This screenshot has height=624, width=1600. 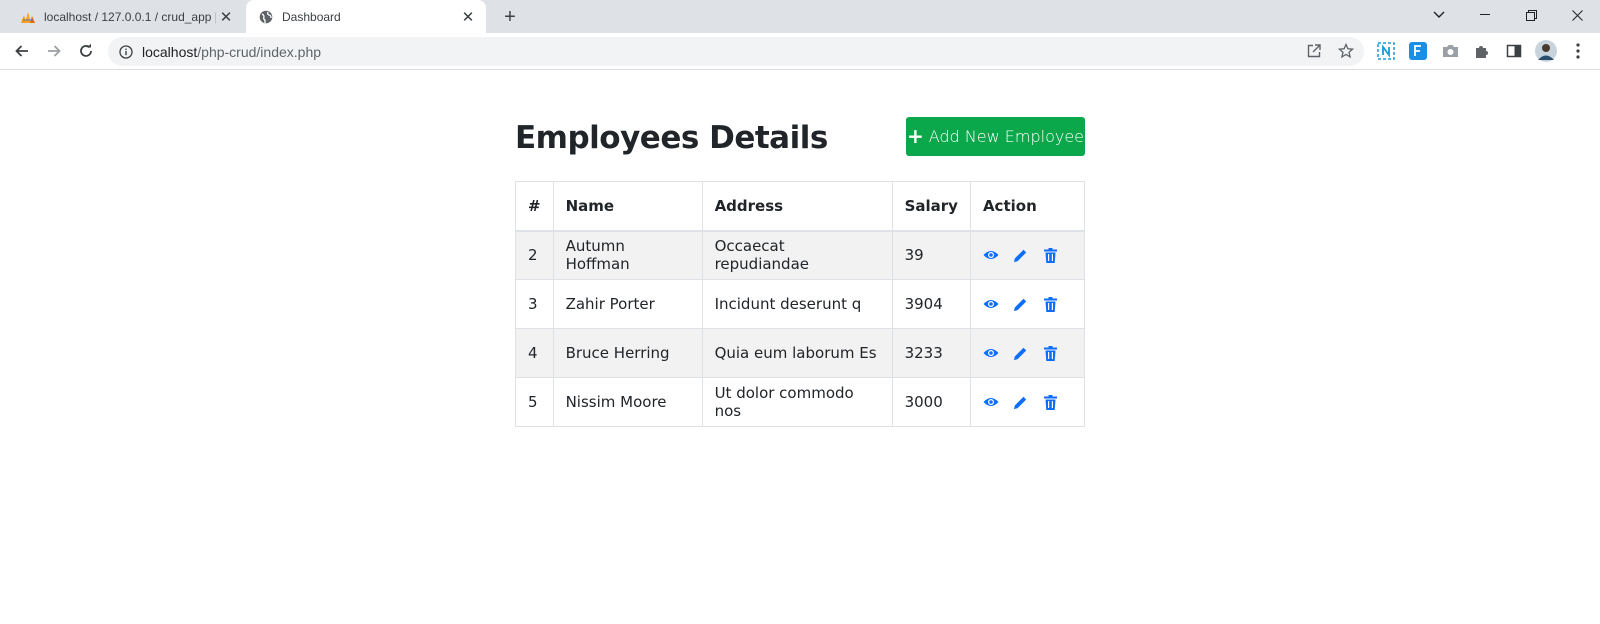 What do you see at coordinates (1546, 51) in the screenshot?
I see `profile-avatar` at bounding box center [1546, 51].